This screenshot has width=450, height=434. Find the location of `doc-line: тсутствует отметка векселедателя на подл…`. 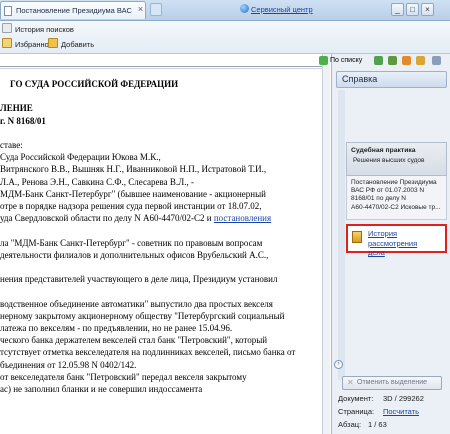

doc-line: тсутствует отметка векселедателя на подл… is located at coordinates (148, 352).